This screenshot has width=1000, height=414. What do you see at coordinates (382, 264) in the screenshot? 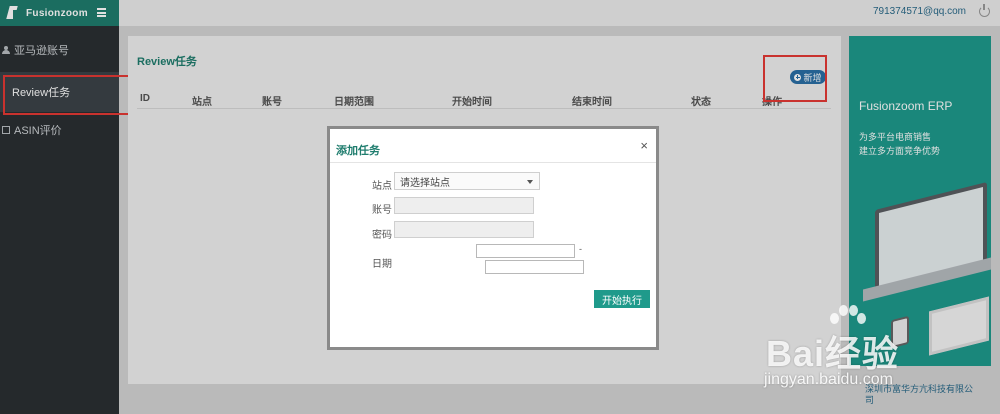
I see `date-label: 日期` at bounding box center [382, 264].